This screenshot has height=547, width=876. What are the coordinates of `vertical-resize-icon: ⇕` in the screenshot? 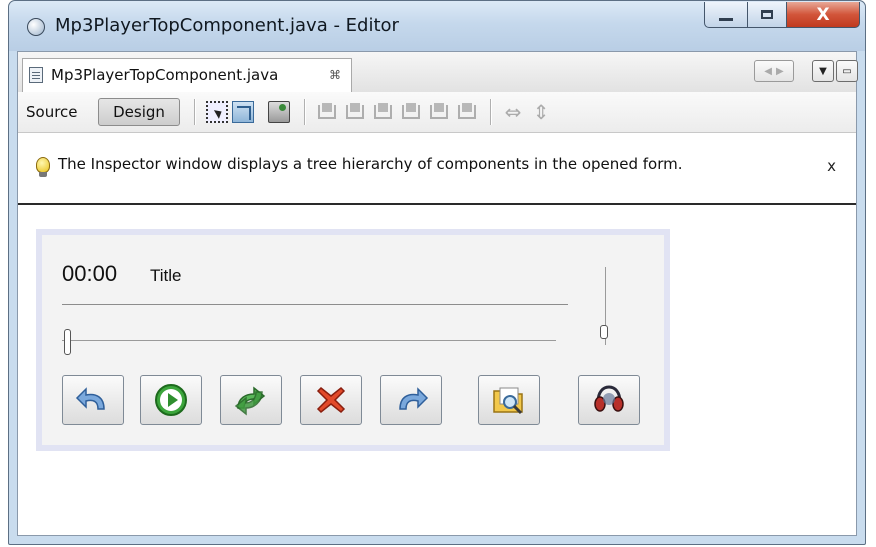 It's located at (541, 112).